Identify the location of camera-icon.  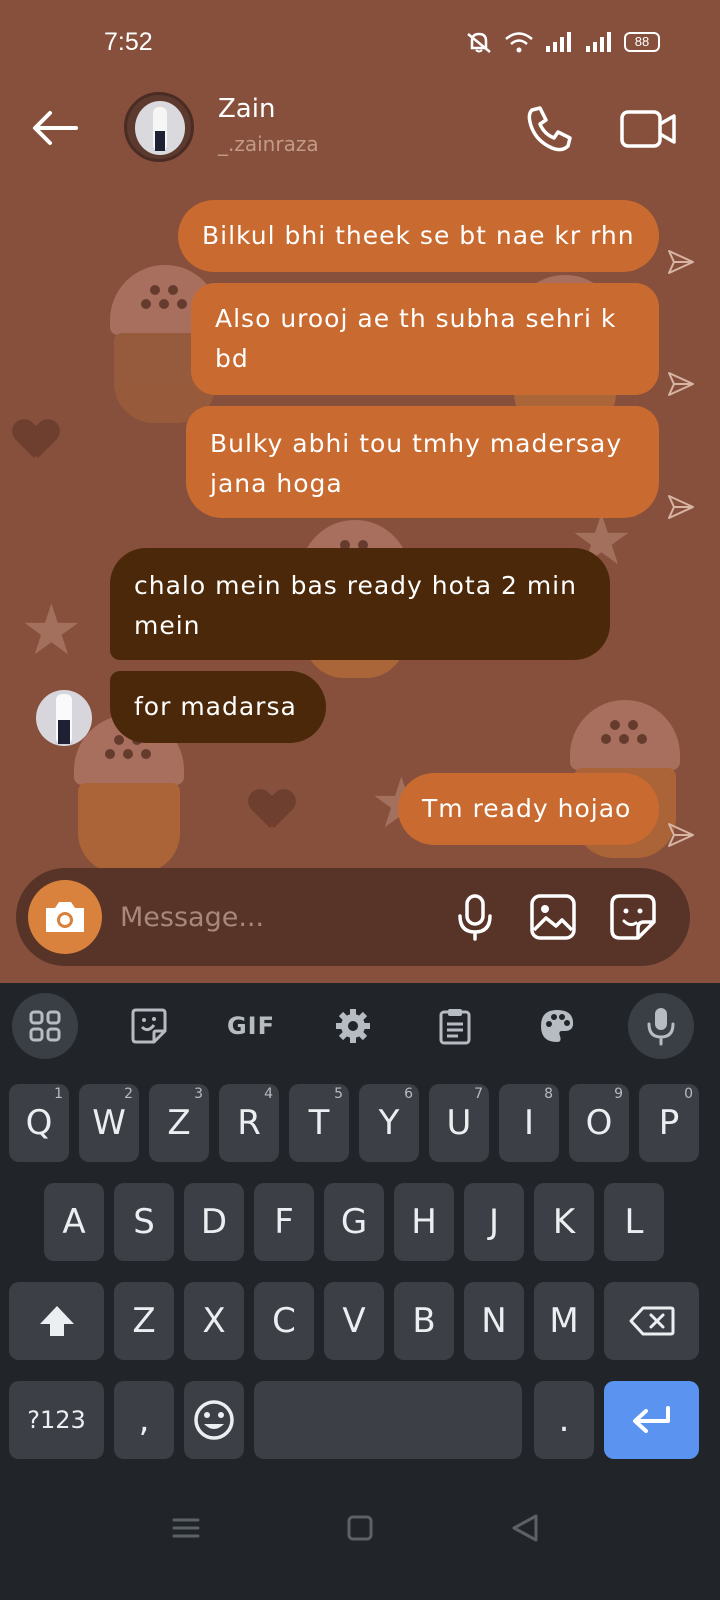
(65, 917).